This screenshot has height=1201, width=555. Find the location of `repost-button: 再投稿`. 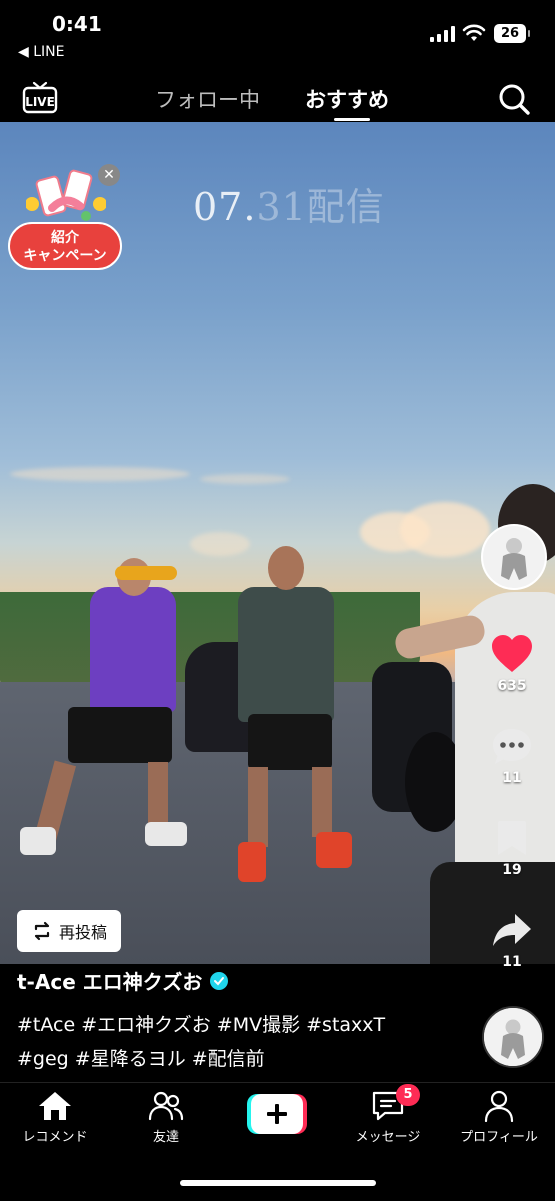

repost-button: 再投稿 is located at coordinates (69, 931).